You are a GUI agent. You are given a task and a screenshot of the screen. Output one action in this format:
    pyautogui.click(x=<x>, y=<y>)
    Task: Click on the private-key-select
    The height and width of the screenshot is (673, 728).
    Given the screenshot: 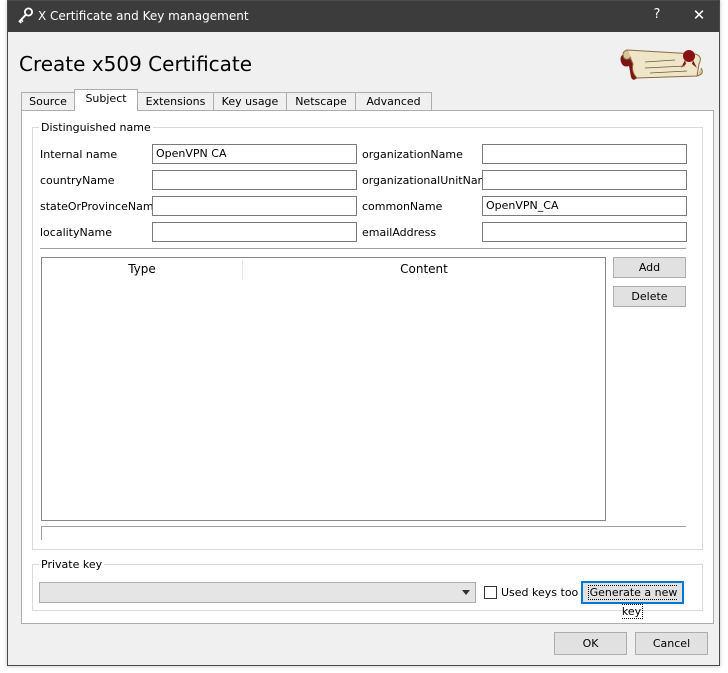 What is the action you would take?
    pyautogui.click(x=257, y=592)
    